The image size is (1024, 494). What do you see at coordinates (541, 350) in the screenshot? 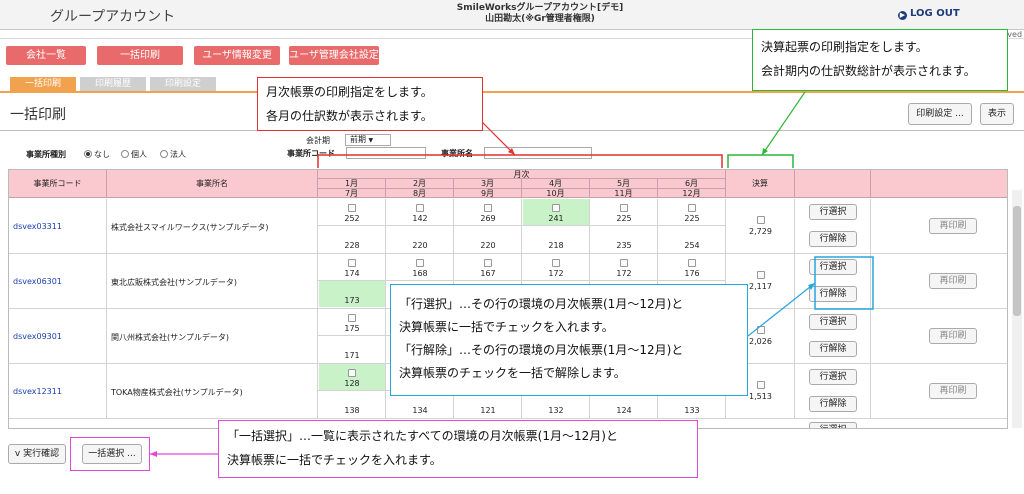
I see `callout-line: 「行解除」…その行の環境の月次帳票(1月～12月)と` at bounding box center [541, 350].